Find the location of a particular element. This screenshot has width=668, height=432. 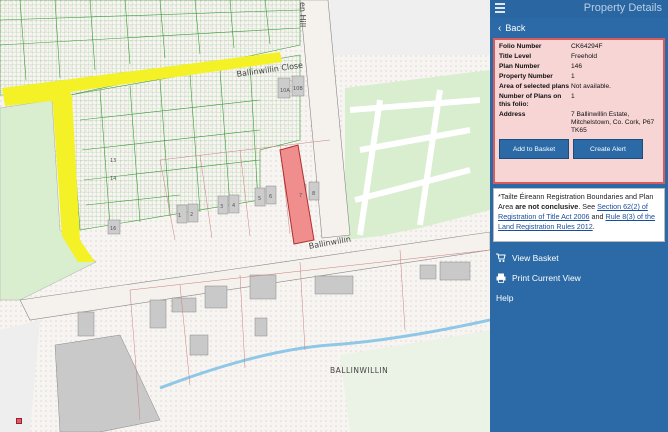

house-number: 6 is located at coordinates (270, 197).